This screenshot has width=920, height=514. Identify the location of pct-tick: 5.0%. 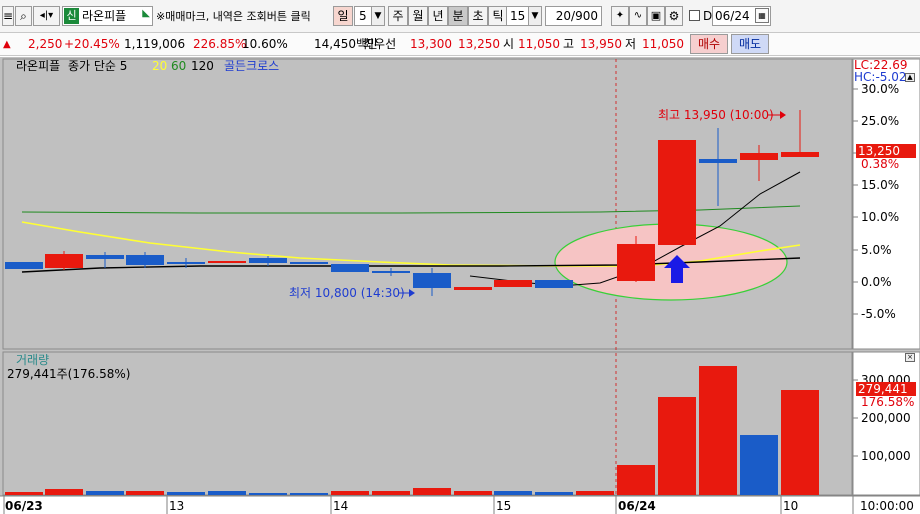
(876, 250).